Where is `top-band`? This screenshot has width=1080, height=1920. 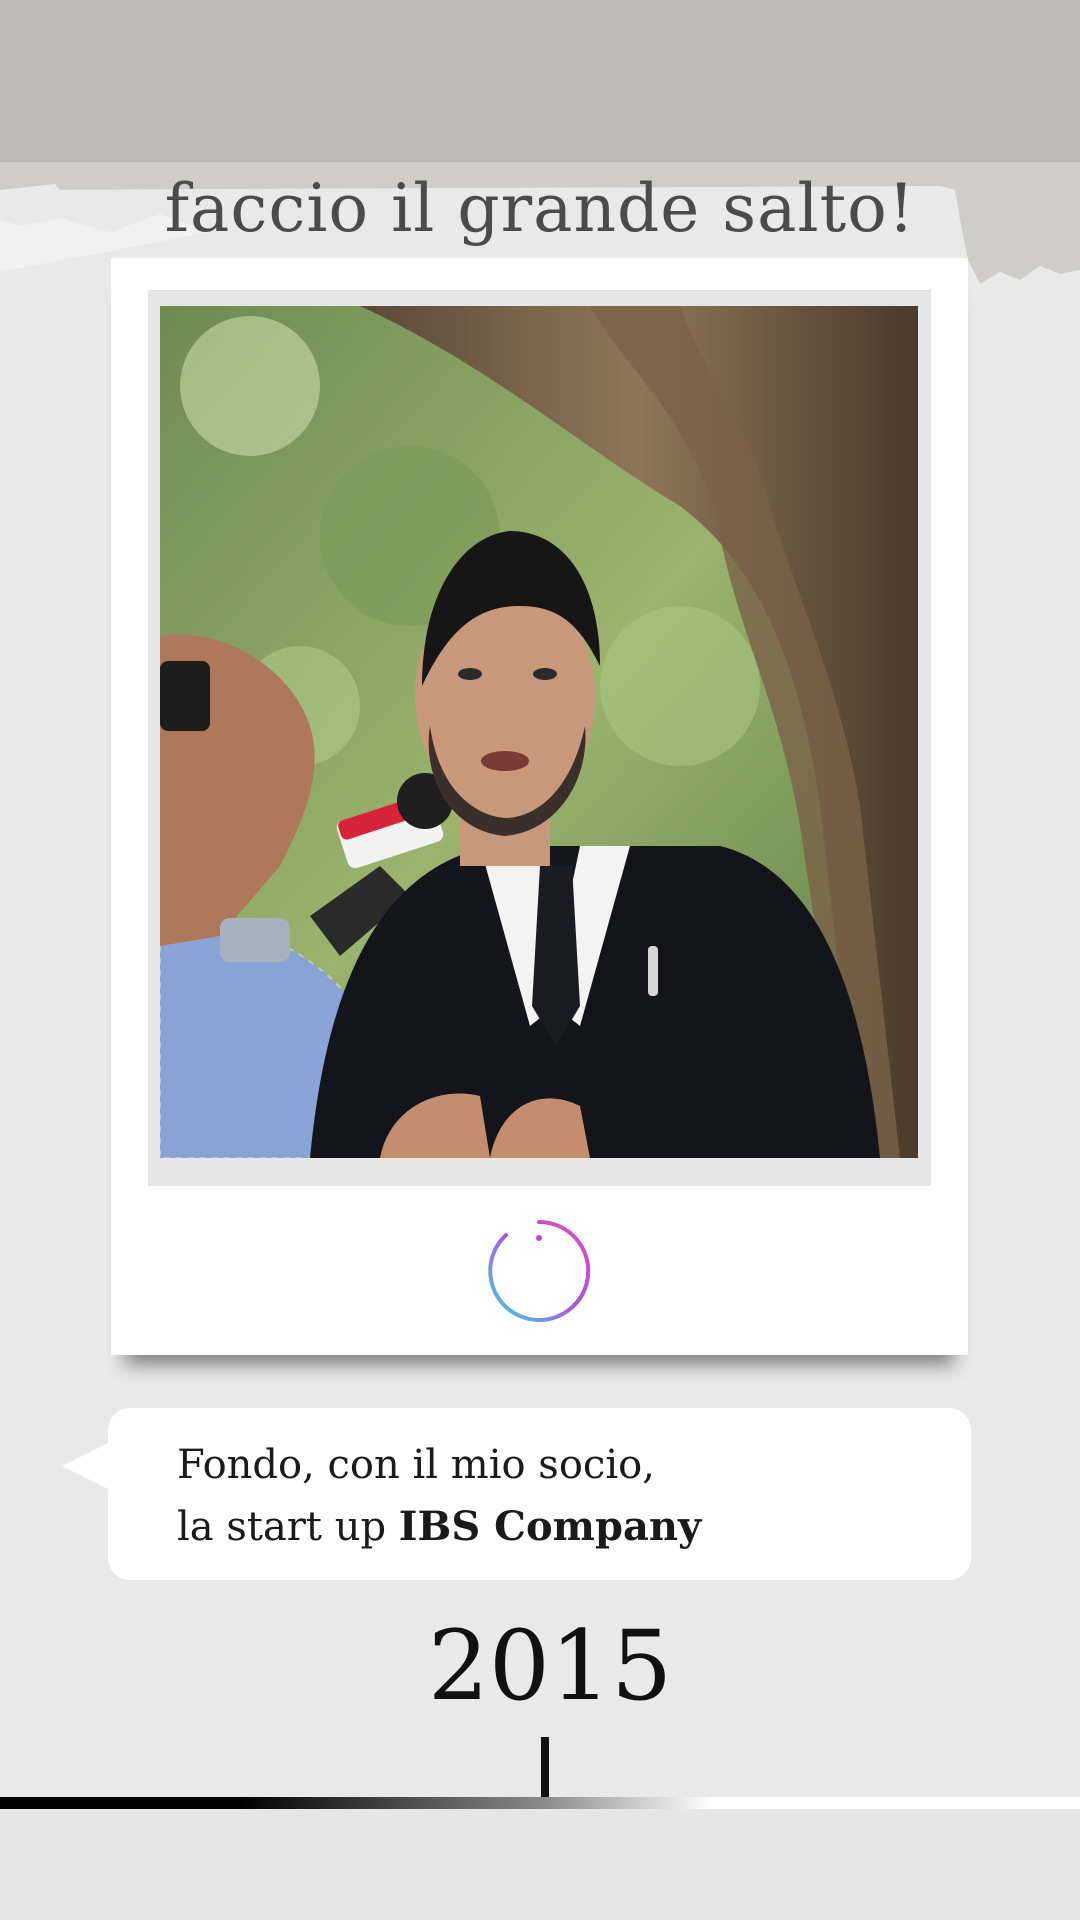 top-band is located at coordinates (540, 82).